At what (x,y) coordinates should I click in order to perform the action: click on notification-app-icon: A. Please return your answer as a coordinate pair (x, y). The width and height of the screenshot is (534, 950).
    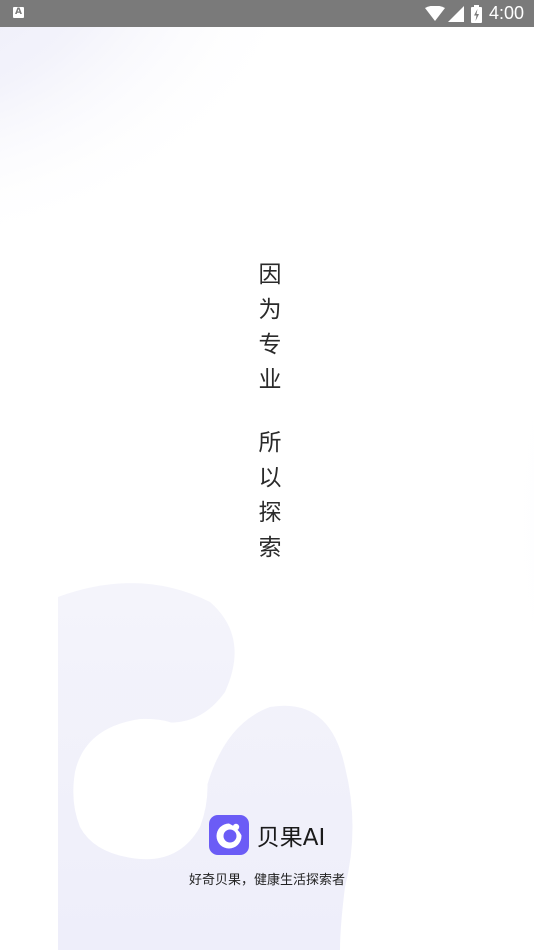
    Looking at the image, I should click on (18, 12).